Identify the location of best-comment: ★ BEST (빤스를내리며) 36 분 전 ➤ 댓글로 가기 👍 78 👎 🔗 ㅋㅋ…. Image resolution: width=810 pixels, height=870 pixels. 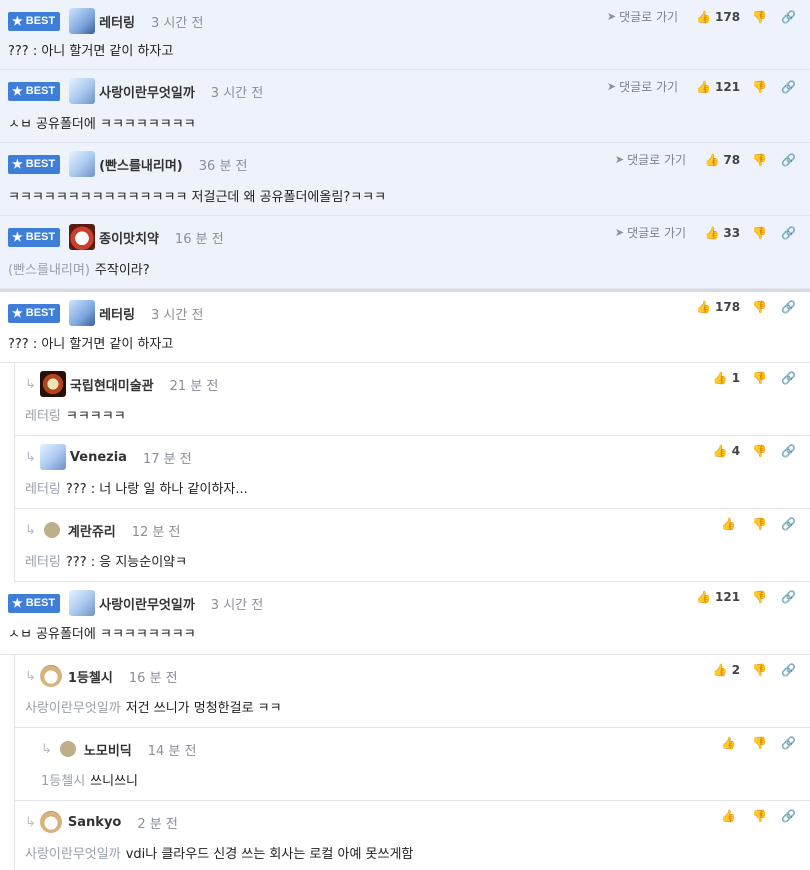
(405, 179).